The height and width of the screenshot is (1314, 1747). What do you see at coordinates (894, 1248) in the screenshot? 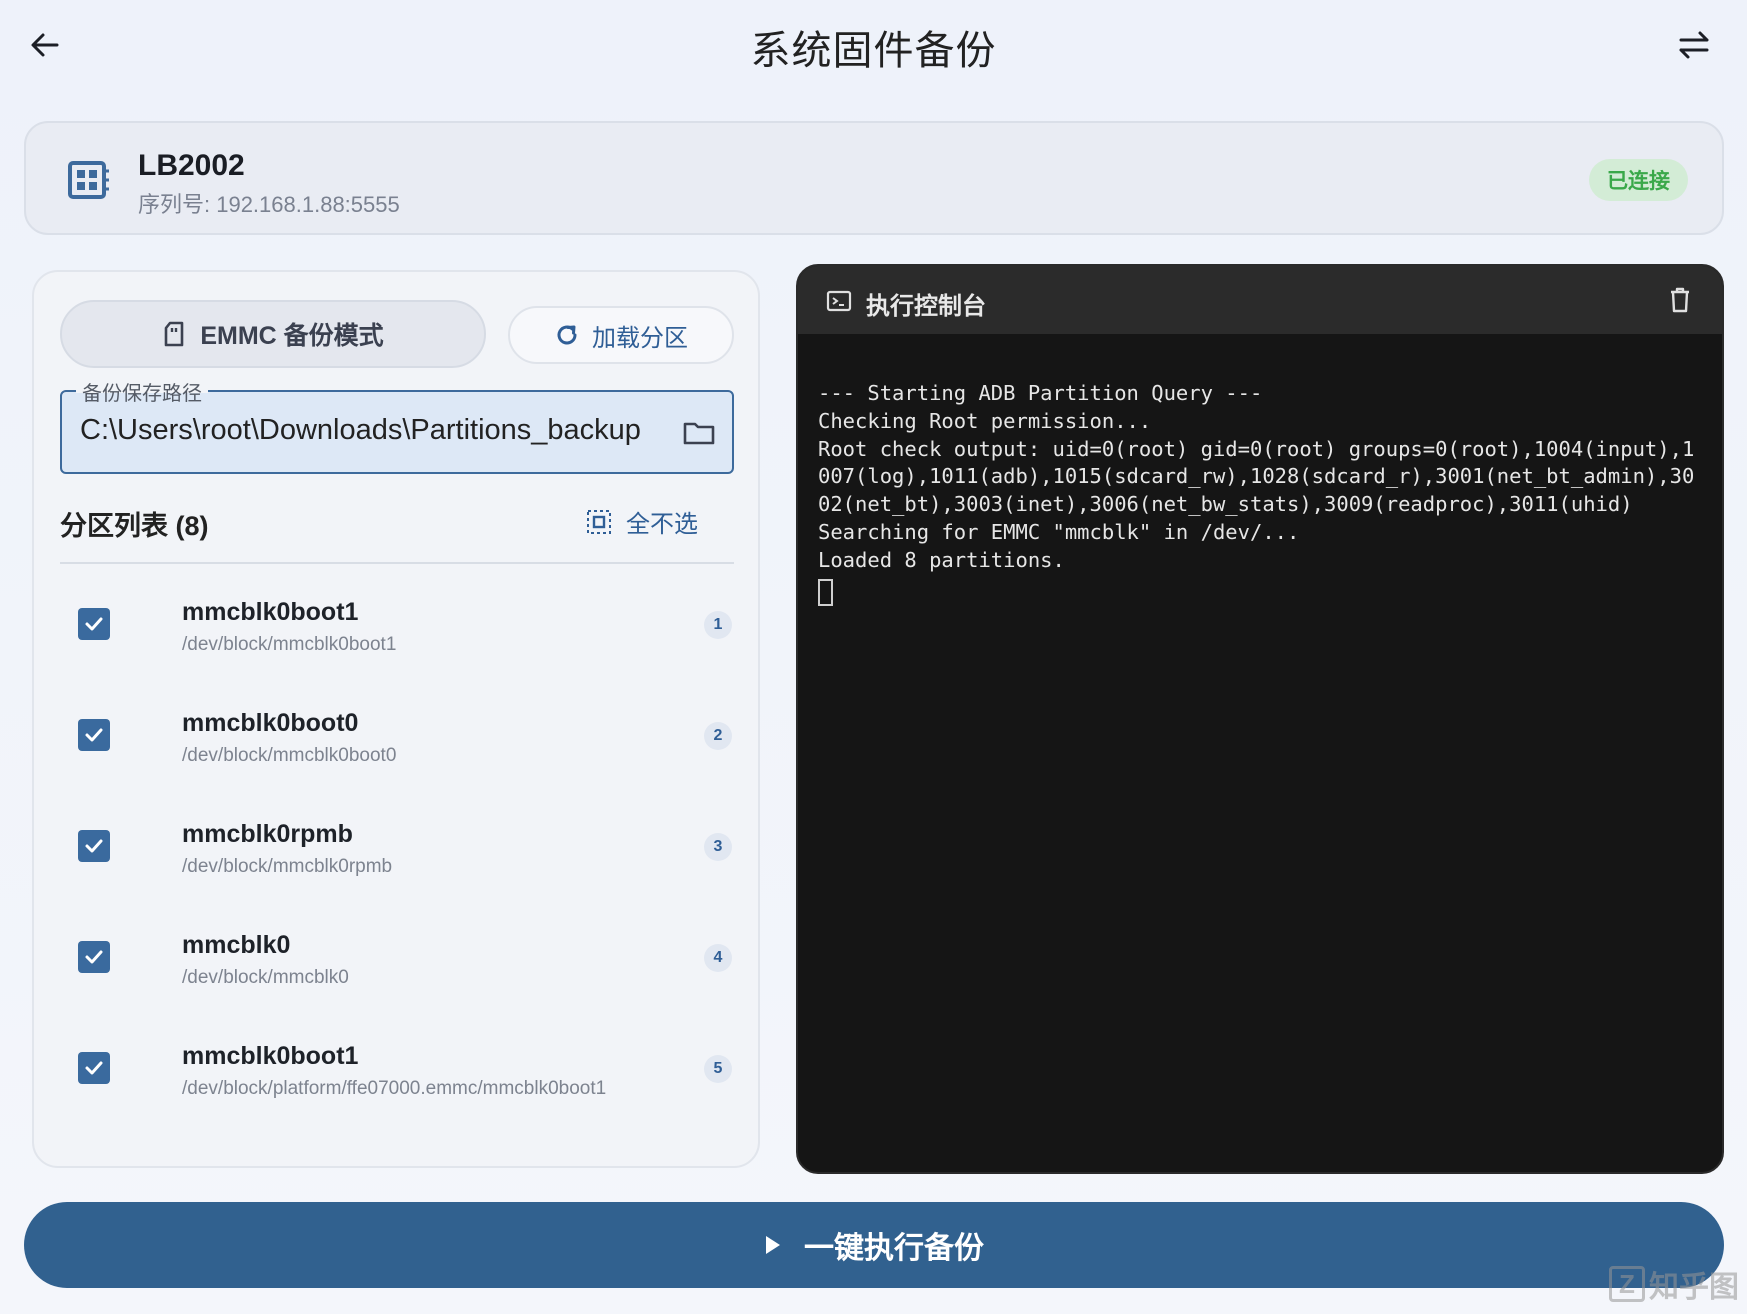
I see `execute-backup-label: 一键执行备份` at bounding box center [894, 1248].